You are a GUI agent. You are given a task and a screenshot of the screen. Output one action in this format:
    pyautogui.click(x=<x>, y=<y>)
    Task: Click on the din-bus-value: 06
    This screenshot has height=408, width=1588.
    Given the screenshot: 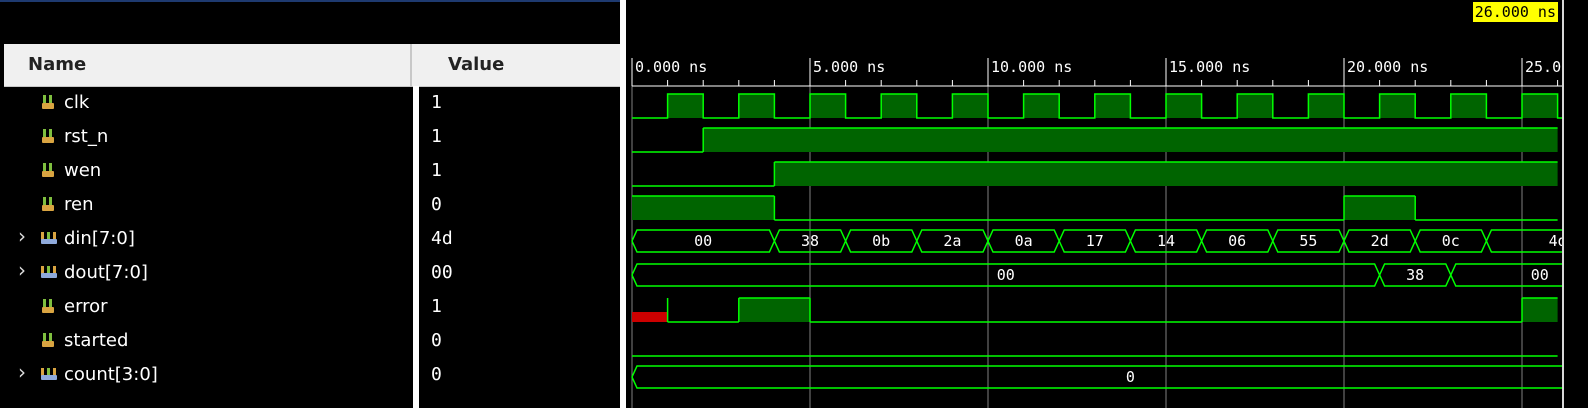 What is the action you would take?
    pyautogui.click(x=1237, y=241)
    